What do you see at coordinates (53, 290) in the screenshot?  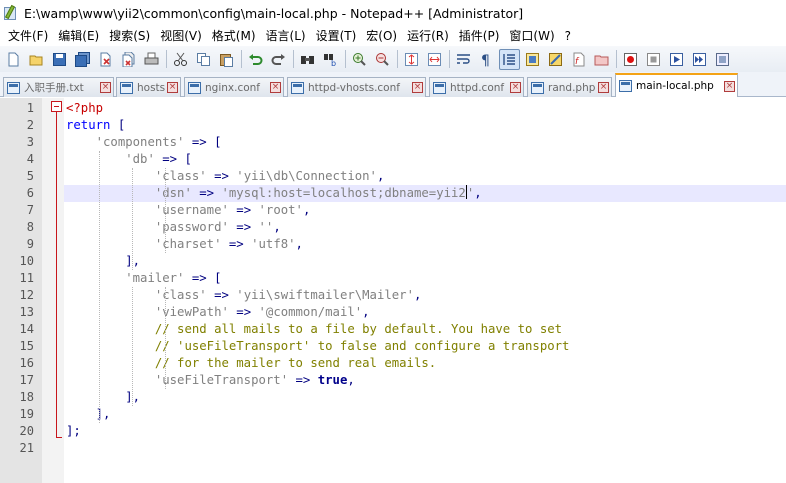 I see `fold-margin` at bounding box center [53, 290].